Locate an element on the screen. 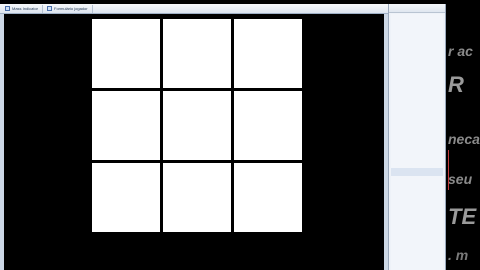  tab-mass-indicator: Mass Indicator is located at coordinates (23, 8).